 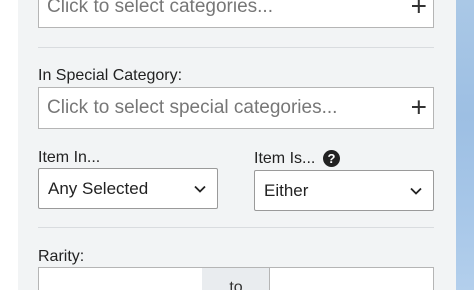 What do you see at coordinates (286, 190) in the screenshot?
I see `item-is-selected-value: Either` at bounding box center [286, 190].